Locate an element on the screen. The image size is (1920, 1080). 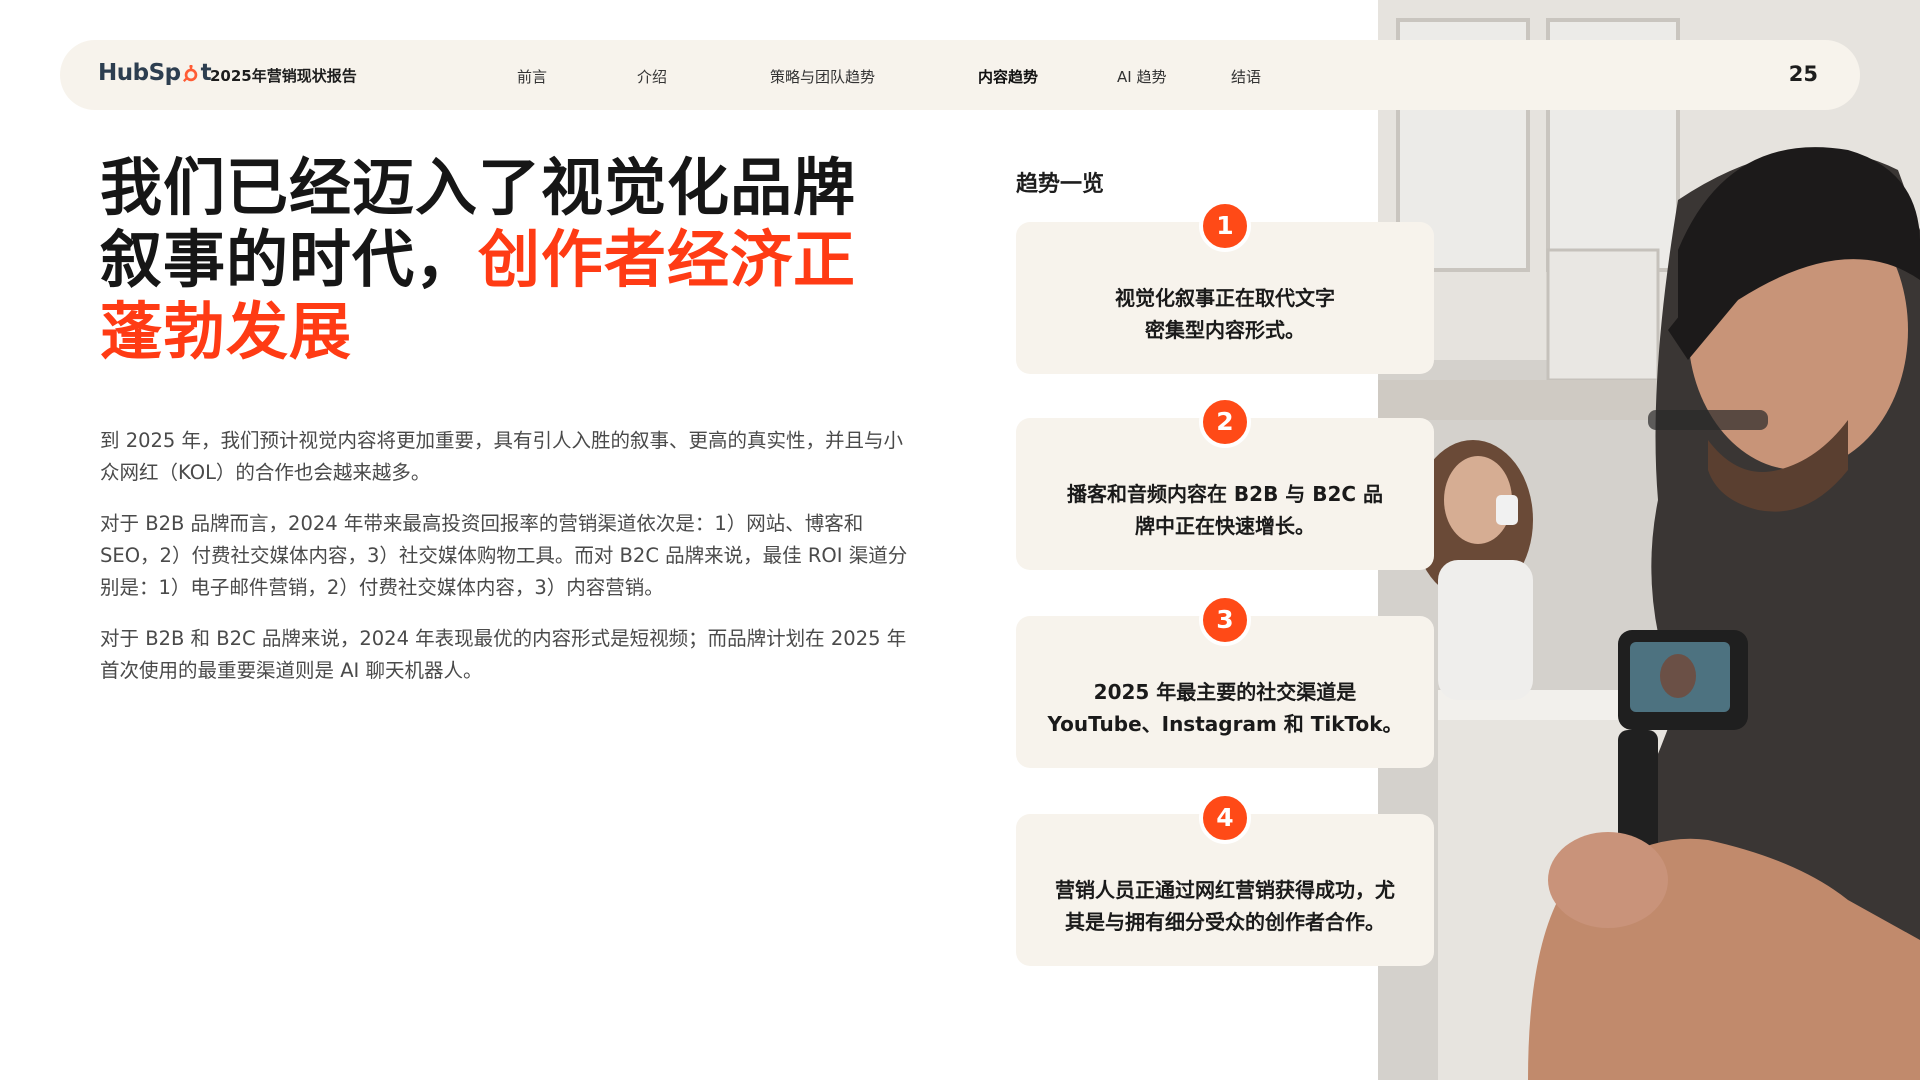
trend-card-1: 1 视觉化叙事正在取代文字 密集型内容形式。 is located at coordinates (1225, 287).